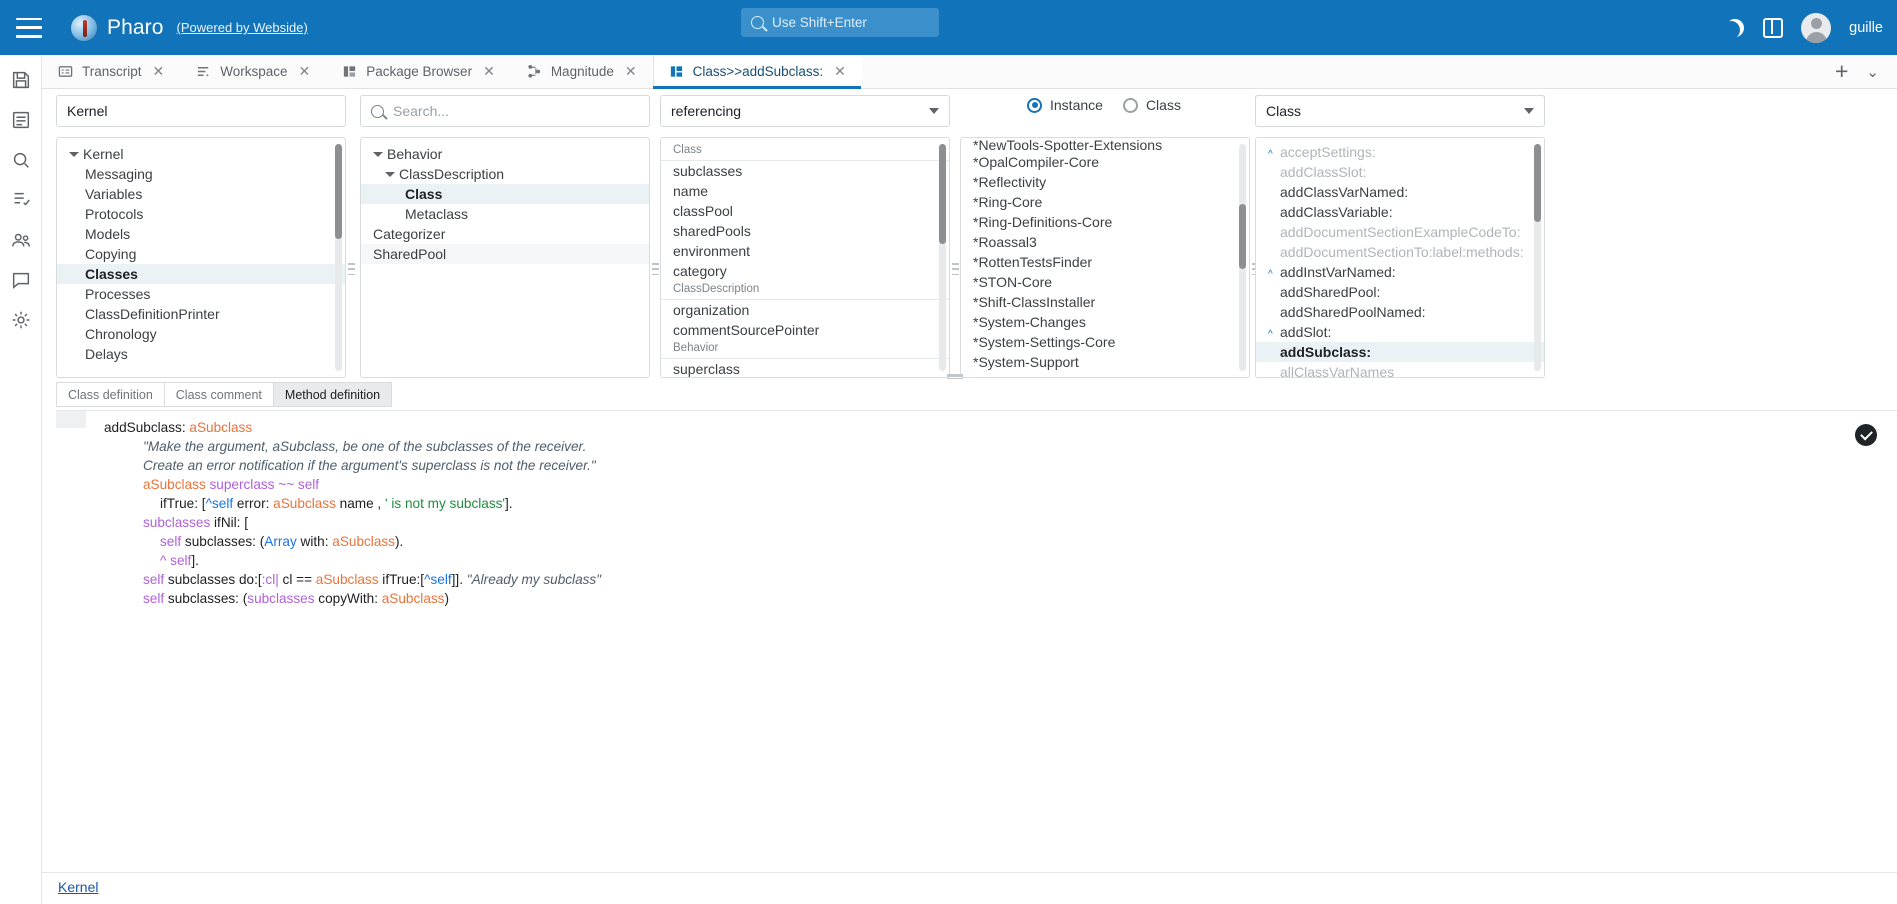 Image resolution: width=1897 pixels, height=904 pixels. I want to click on list-item: Categorizer, so click(505, 234).